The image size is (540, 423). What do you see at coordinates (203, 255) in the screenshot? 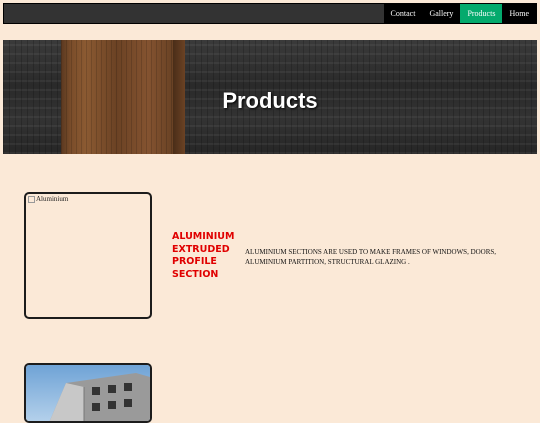
I see `product-heading: ALUMINIUM EXTRUDED PROFILE SECTION` at bounding box center [203, 255].